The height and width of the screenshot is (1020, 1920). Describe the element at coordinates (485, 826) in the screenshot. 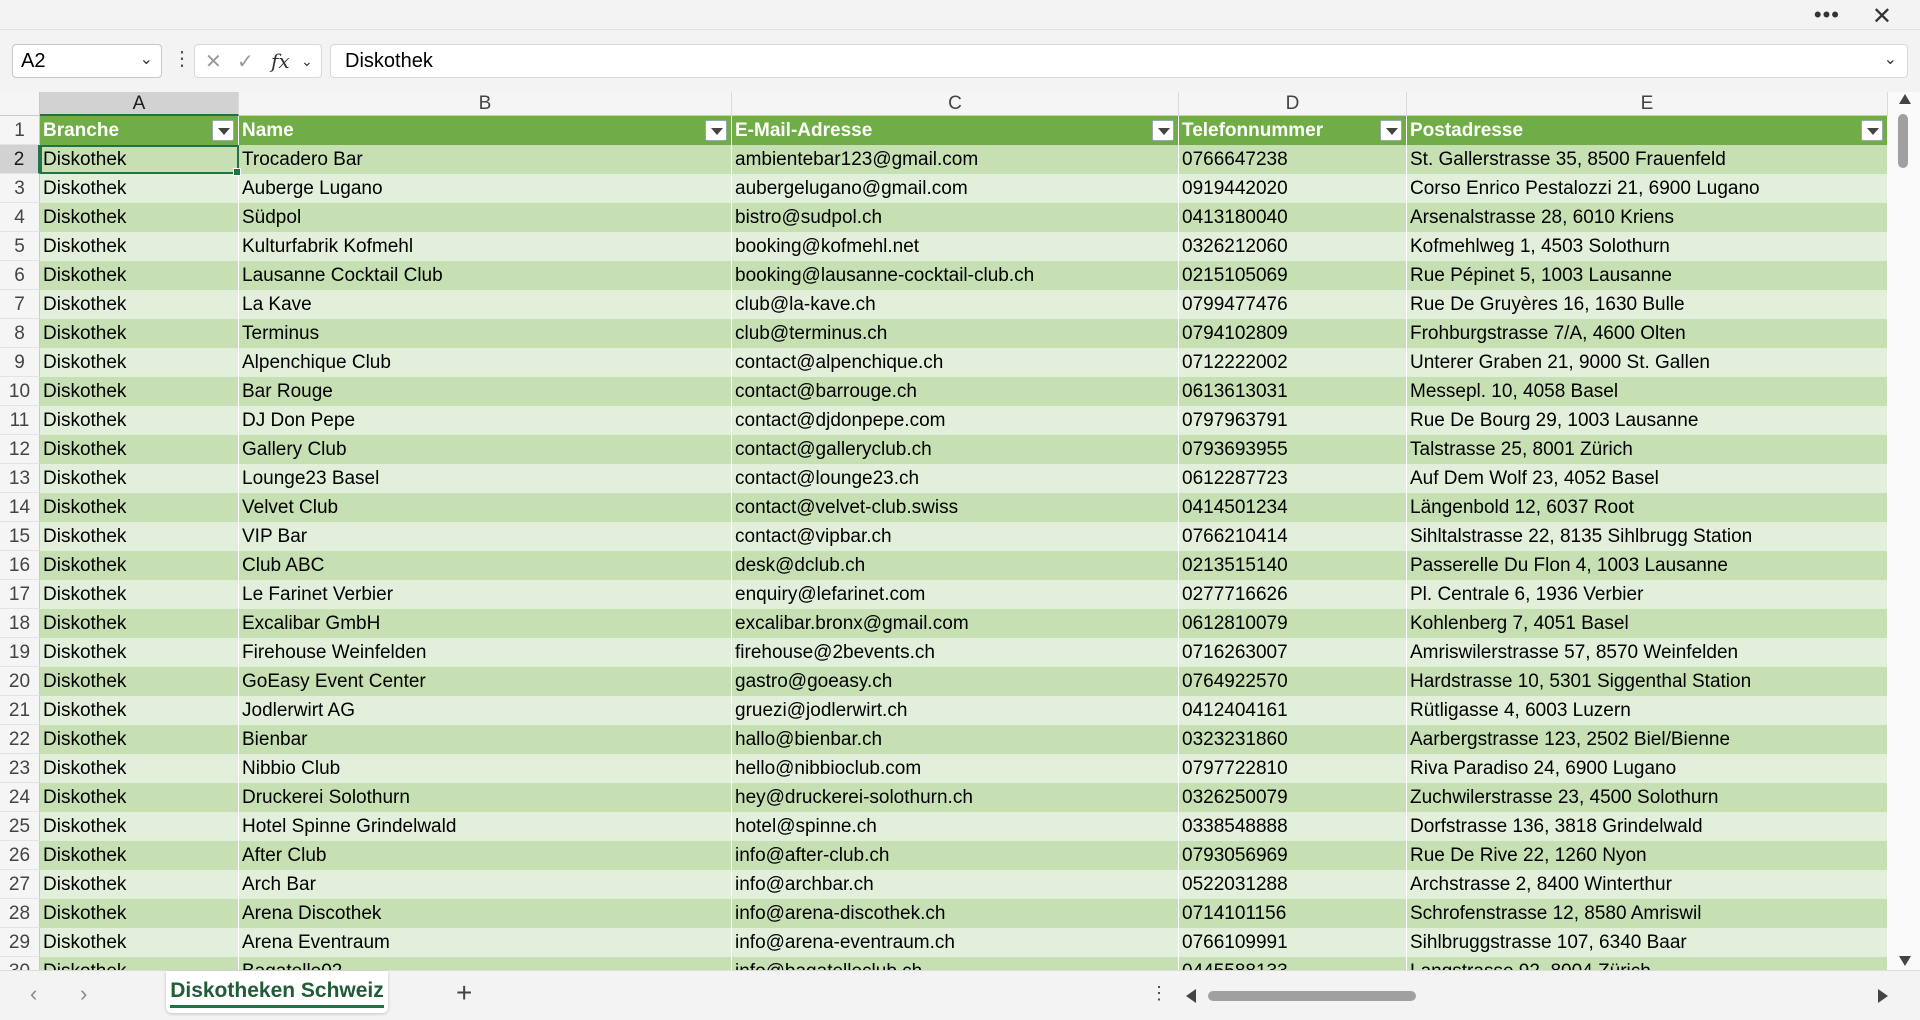

I see `table-cell: Hotel Spinne Grindelwald` at that location.